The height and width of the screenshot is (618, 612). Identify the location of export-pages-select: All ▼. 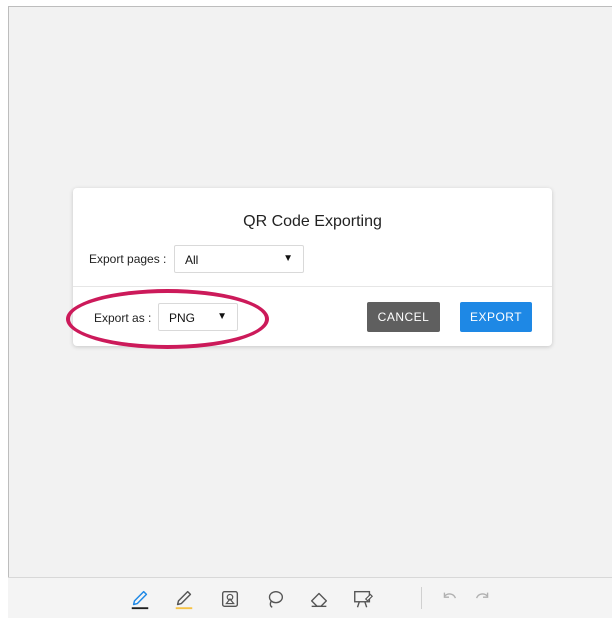
(239, 259).